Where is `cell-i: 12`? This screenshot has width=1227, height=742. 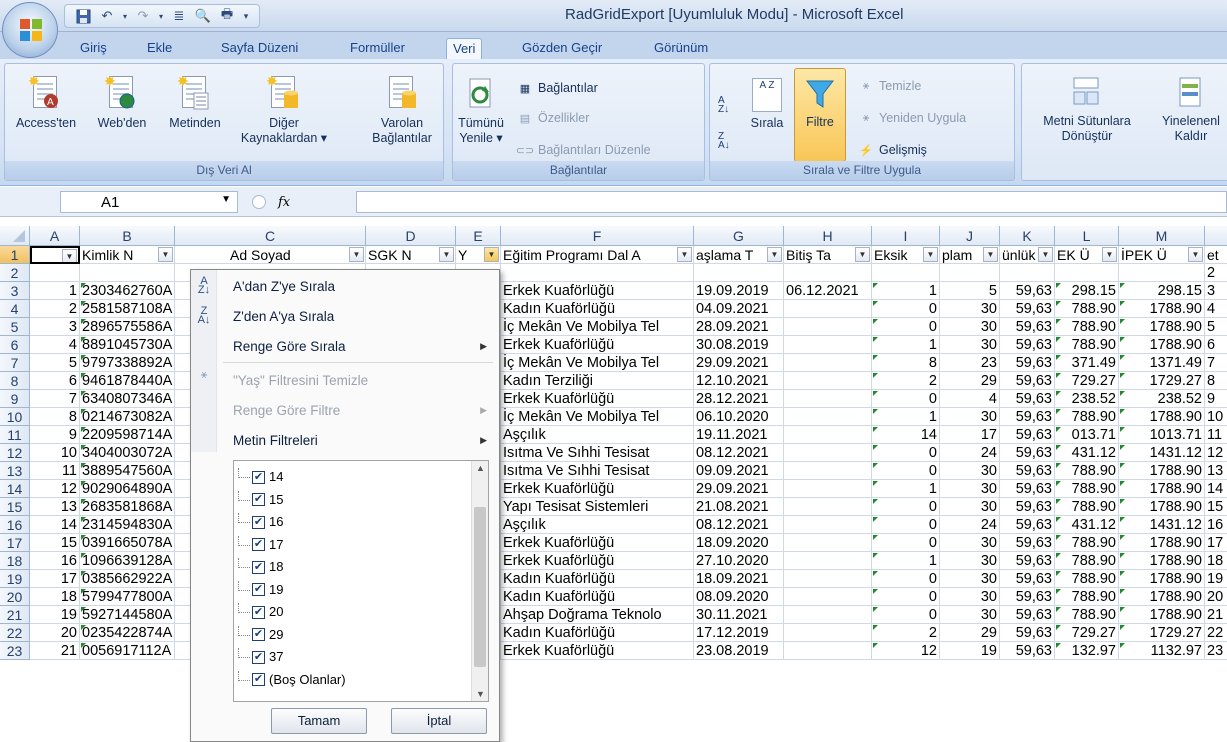
cell-i: 12 is located at coordinates (906, 651).